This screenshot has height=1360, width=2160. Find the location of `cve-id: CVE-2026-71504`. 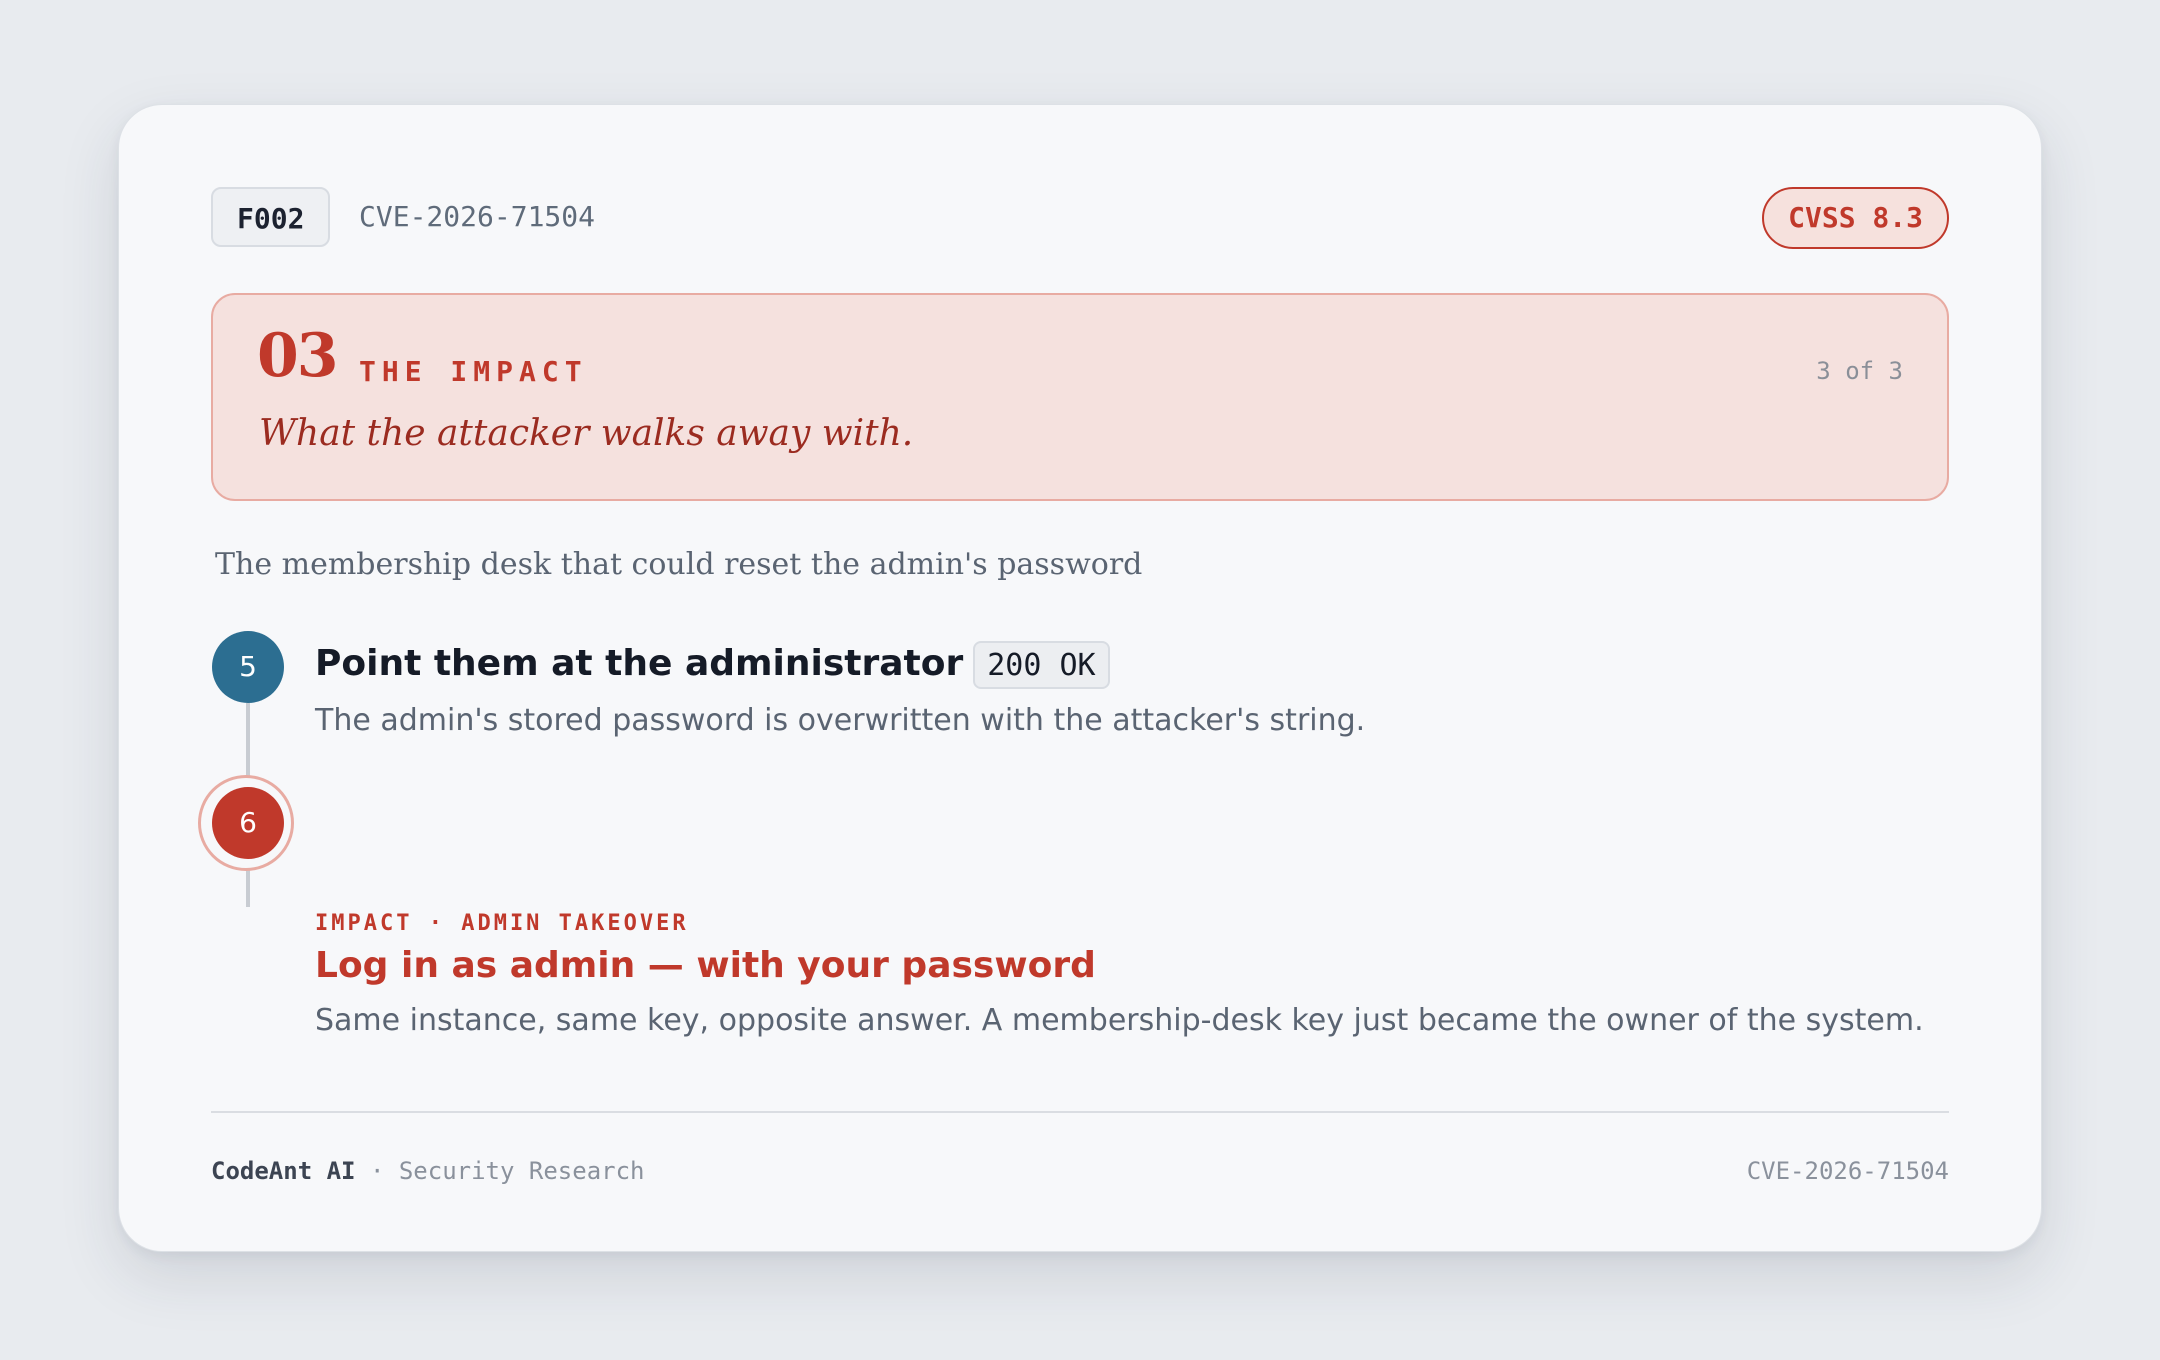

cve-id: CVE-2026-71504 is located at coordinates (477, 216).